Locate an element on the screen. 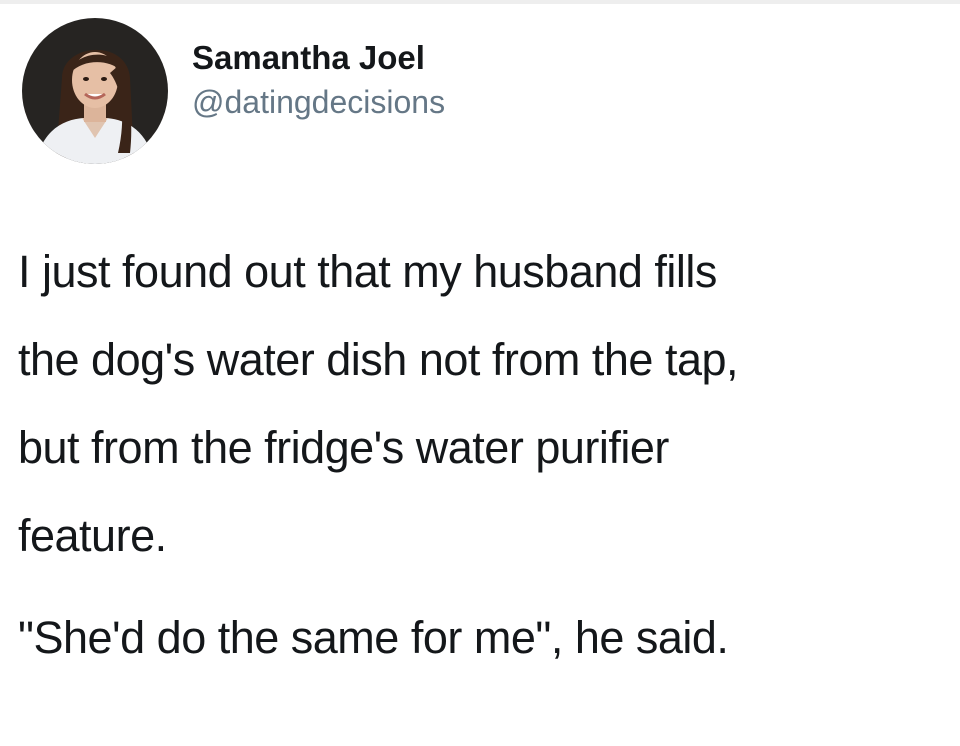 This screenshot has height=746, width=960. avatar is located at coordinates (95, 91).